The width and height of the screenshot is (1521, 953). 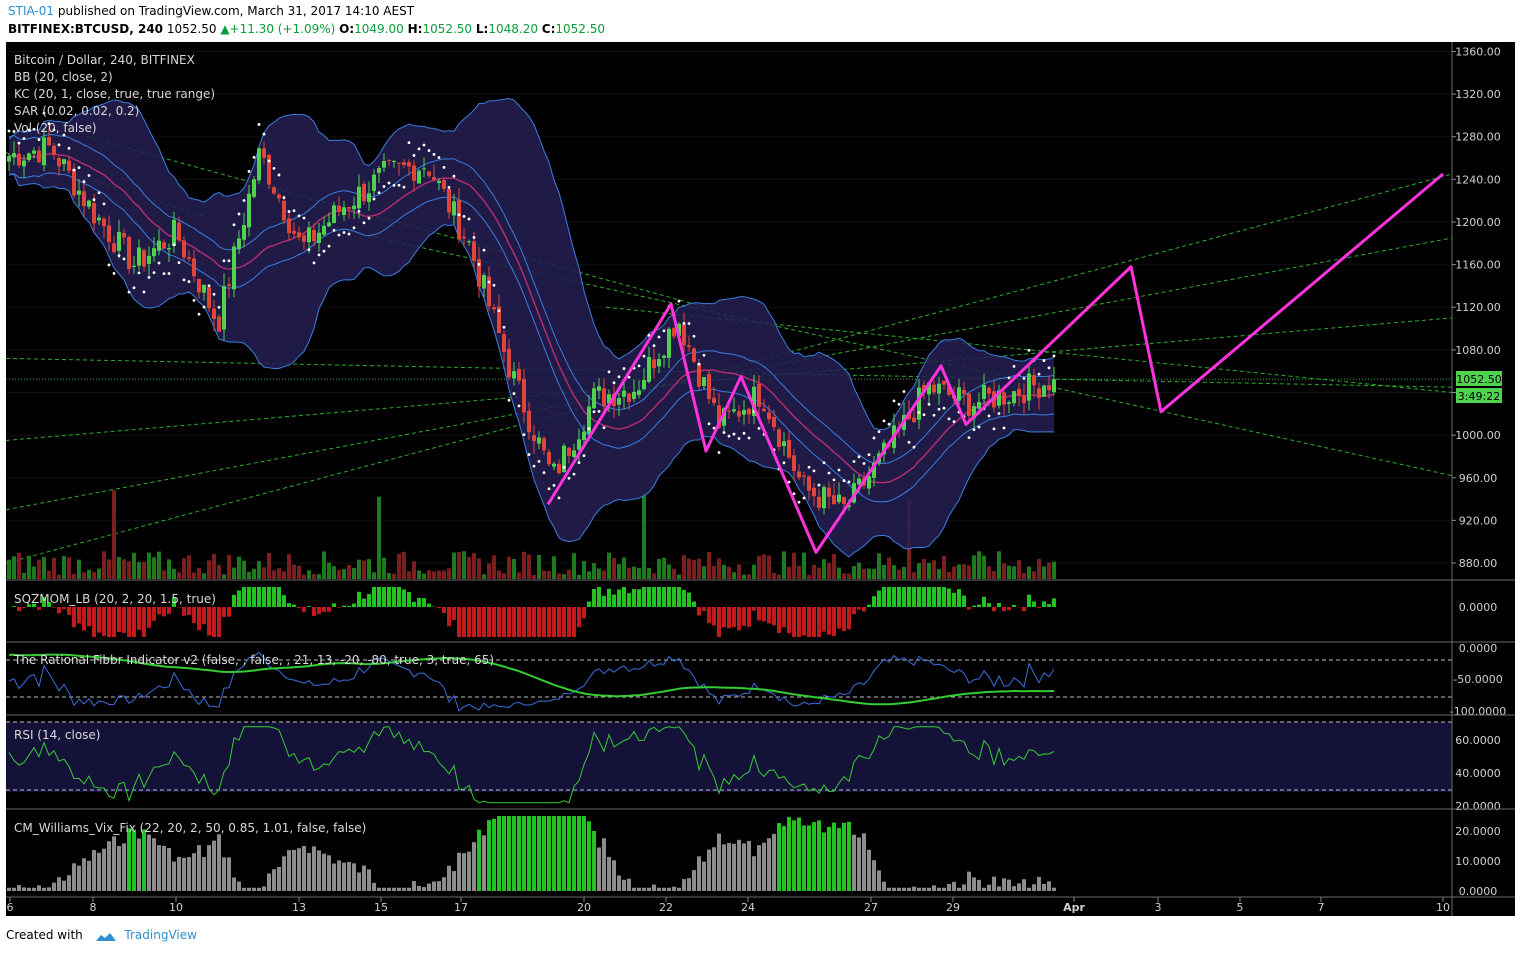 I want to click on legend-vol: Vol (20, false), so click(x=55, y=128).